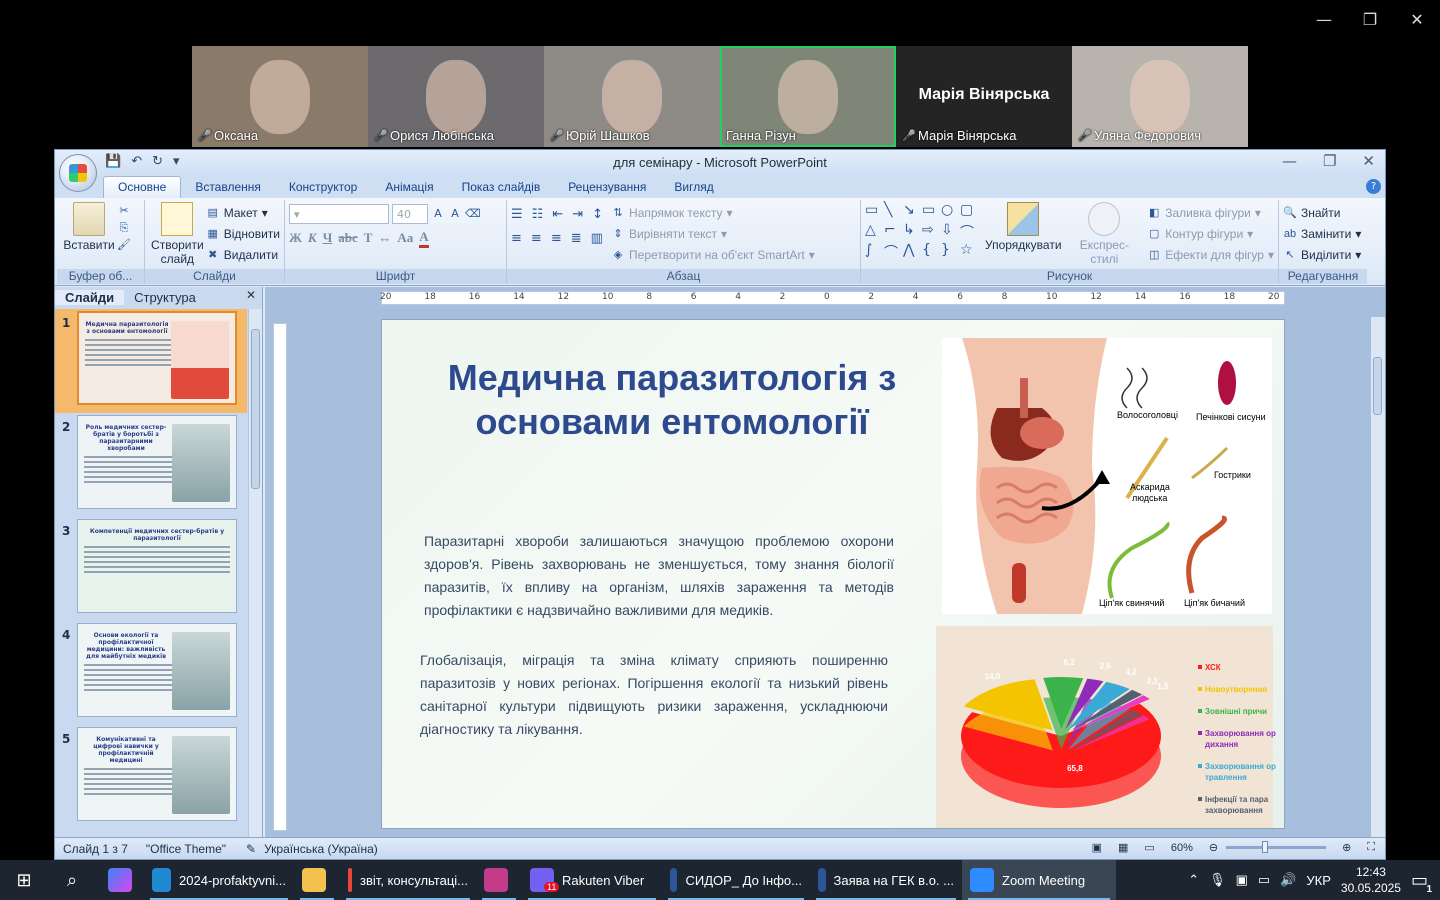 The width and height of the screenshot is (1440, 900). Describe the element at coordinates (538, 214) in the screenshot. I see `numbering-icon: ☷` at that location.